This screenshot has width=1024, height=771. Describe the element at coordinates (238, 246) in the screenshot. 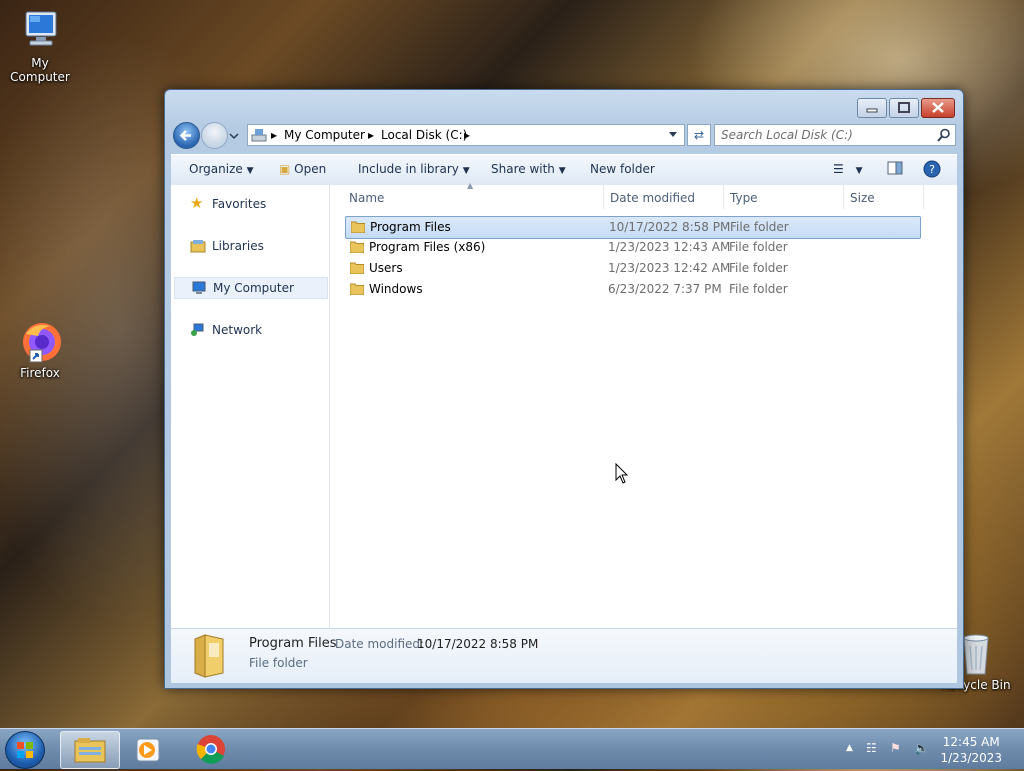

I see `nav-item-label: Libraries` at that location.